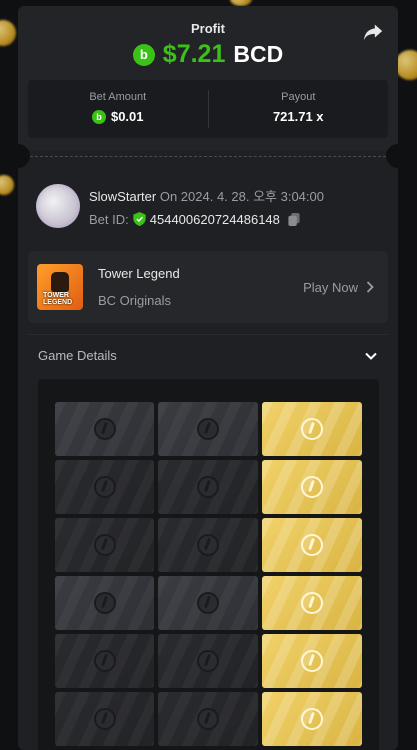 This screenshot has height=750, width=417. I want to click on game-thumbnail: TOWER LEGEND, so click(60, 287).